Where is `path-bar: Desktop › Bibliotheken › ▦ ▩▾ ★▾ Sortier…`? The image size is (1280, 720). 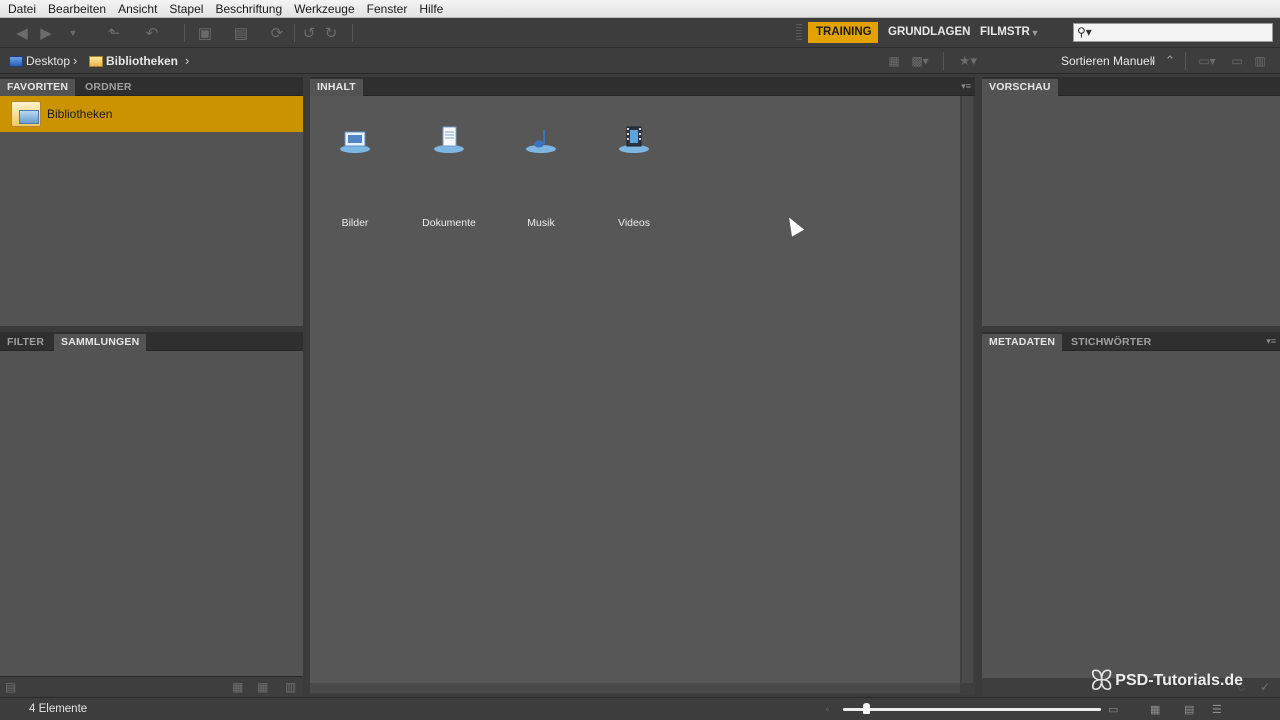
path-bar: Desktop › Bibliotheken › ▦ ▩▾ ★▾ Sortier… is located at coordinates (640, 61).